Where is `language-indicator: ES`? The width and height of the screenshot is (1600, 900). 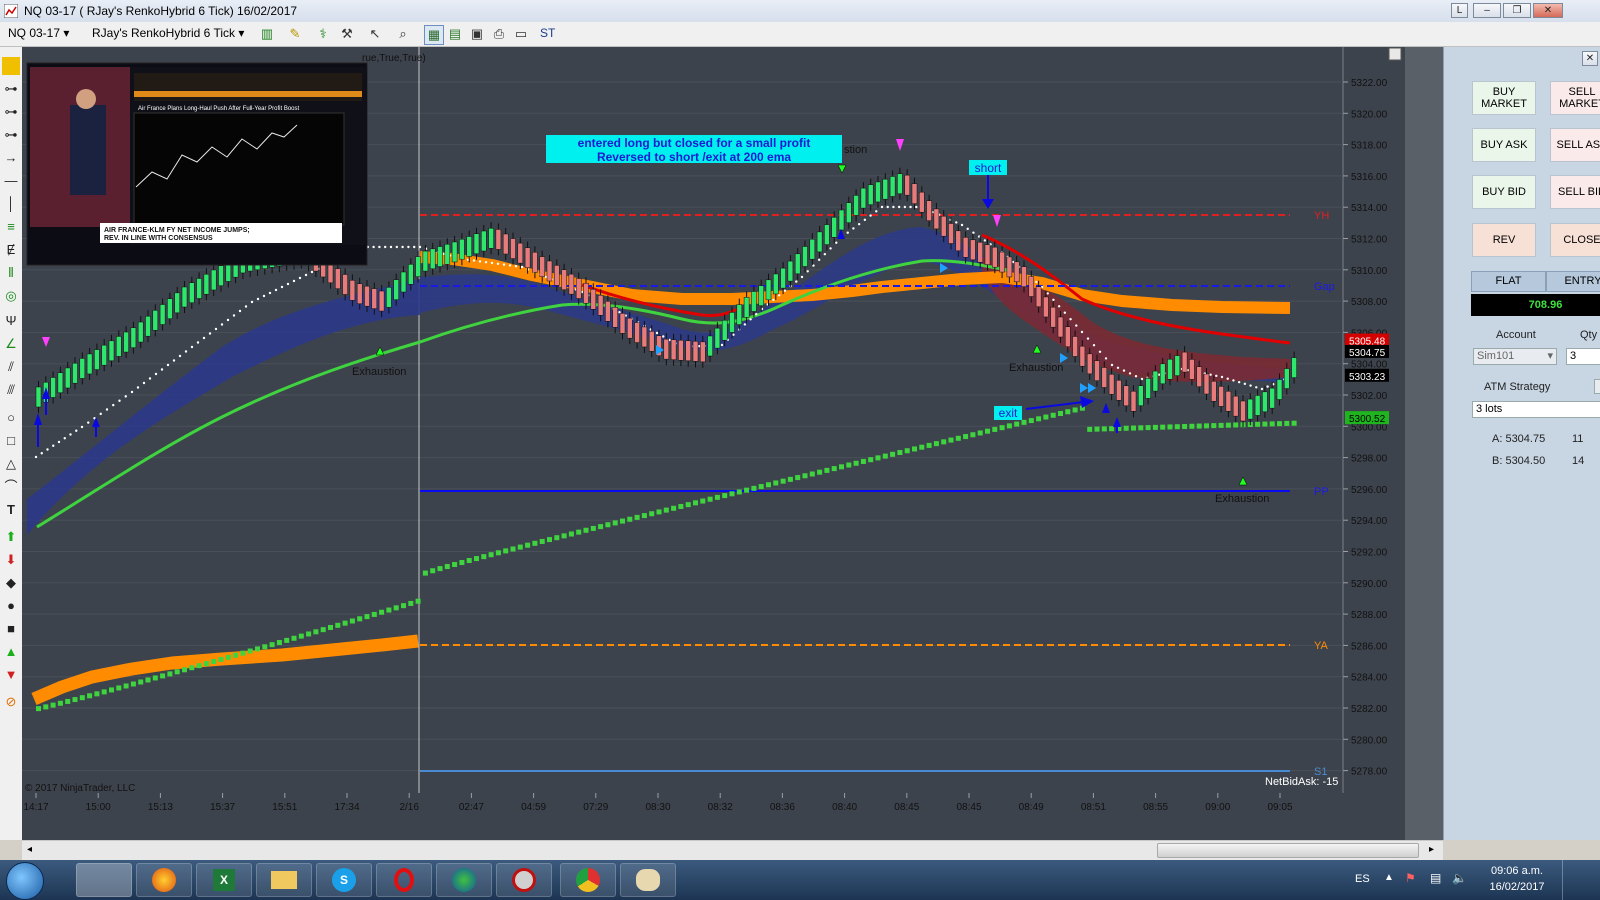 language-indicator: ES is located at coordinates (1362, 879).